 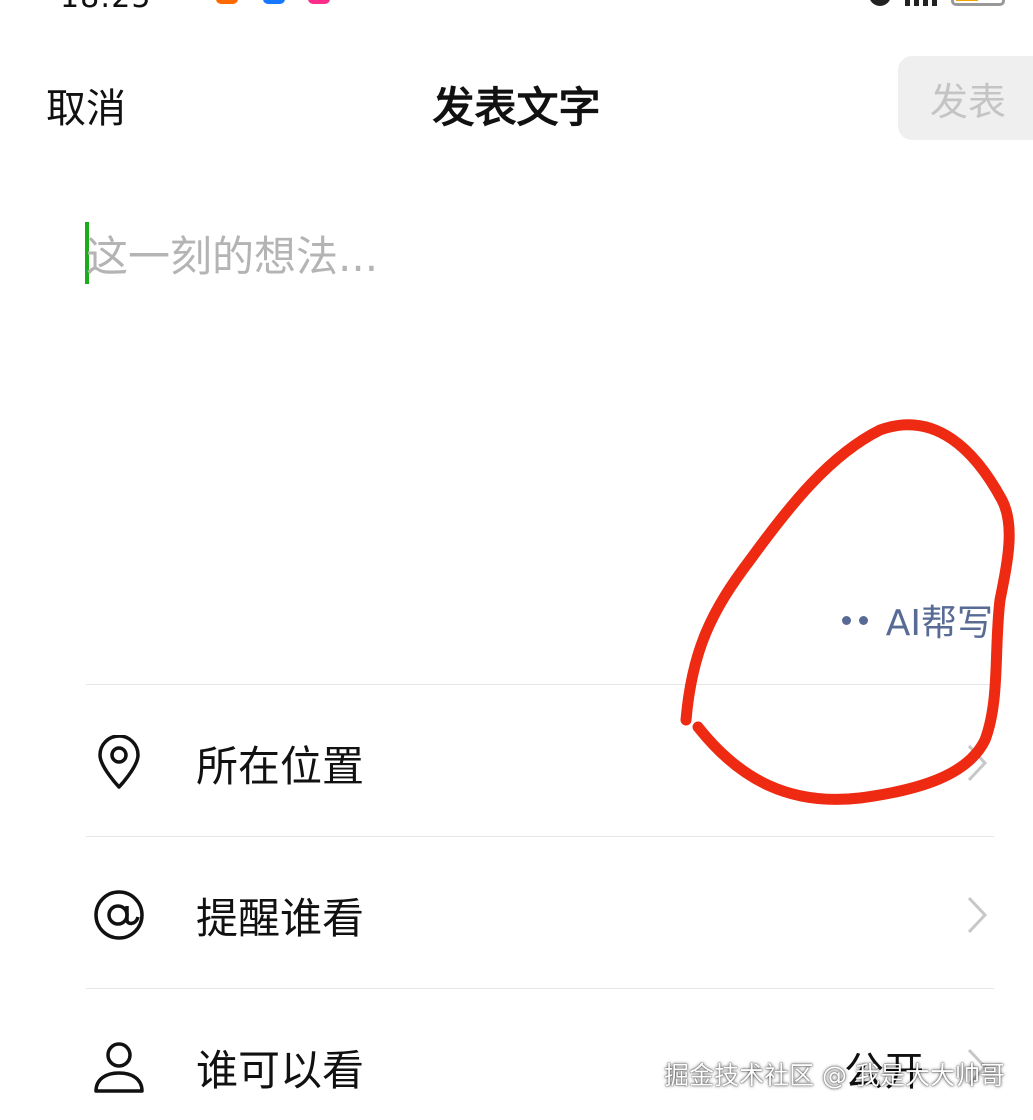 I want to click on at-sign-icon, so click(x=119, y=915).